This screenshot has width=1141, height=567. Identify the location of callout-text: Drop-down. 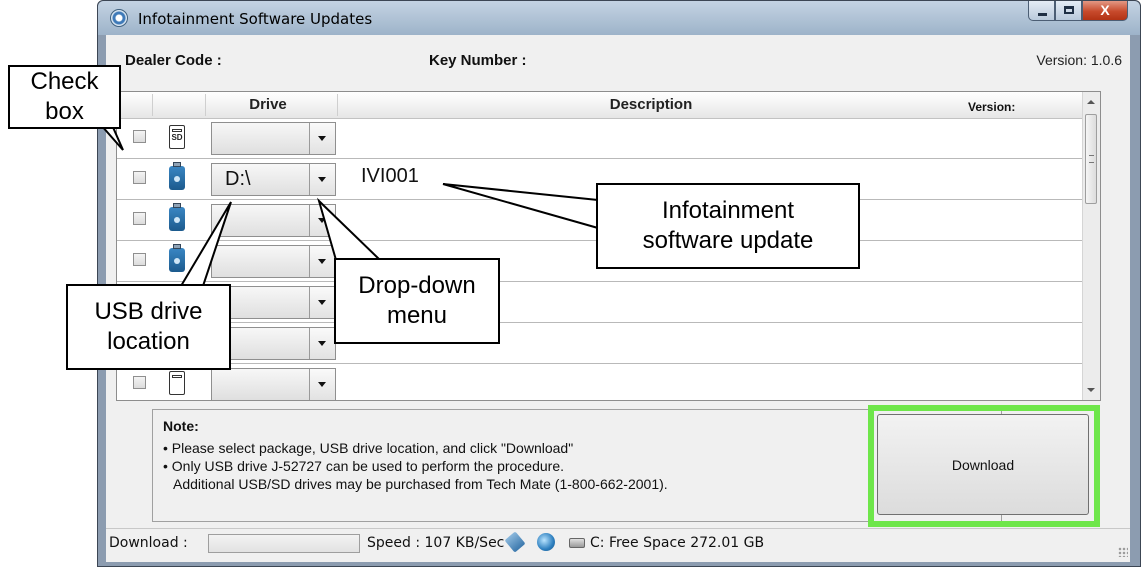
(417, 285).